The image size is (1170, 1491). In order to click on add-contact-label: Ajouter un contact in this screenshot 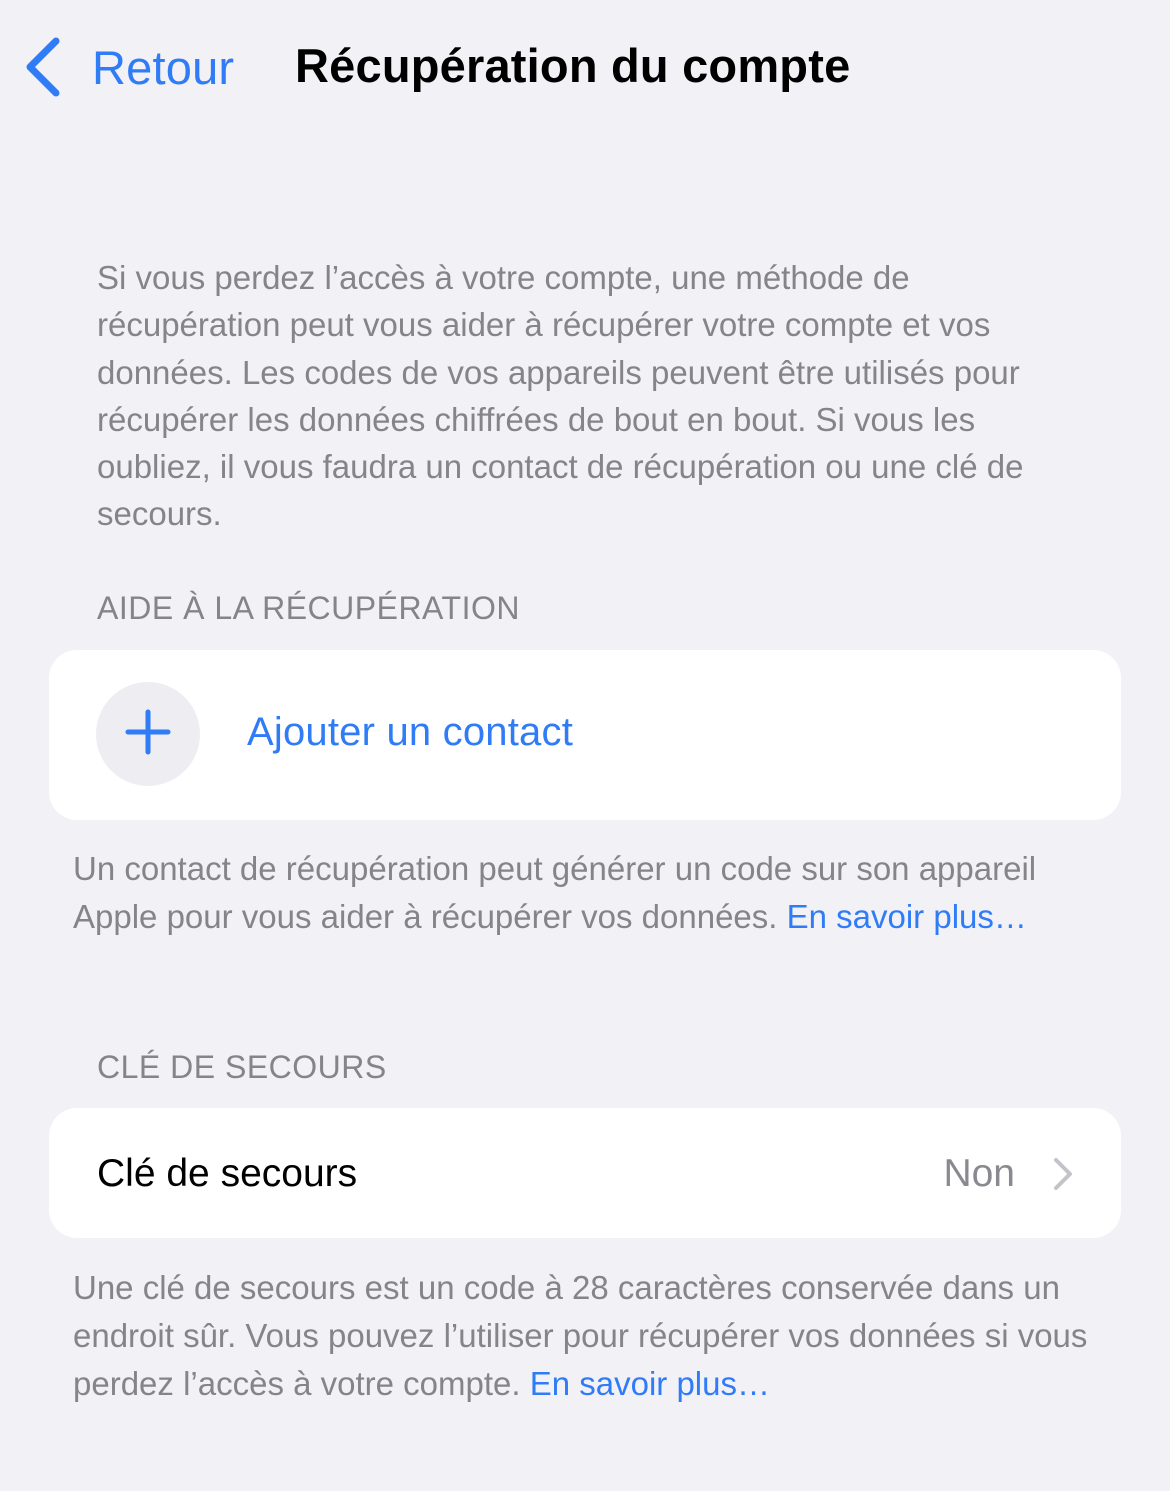, I will do `click(410, 732)`.